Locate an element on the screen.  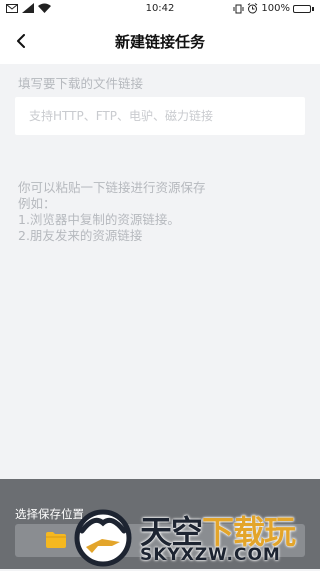
save-location-label: 选择保存位置 is located at coordinates (49, 514).